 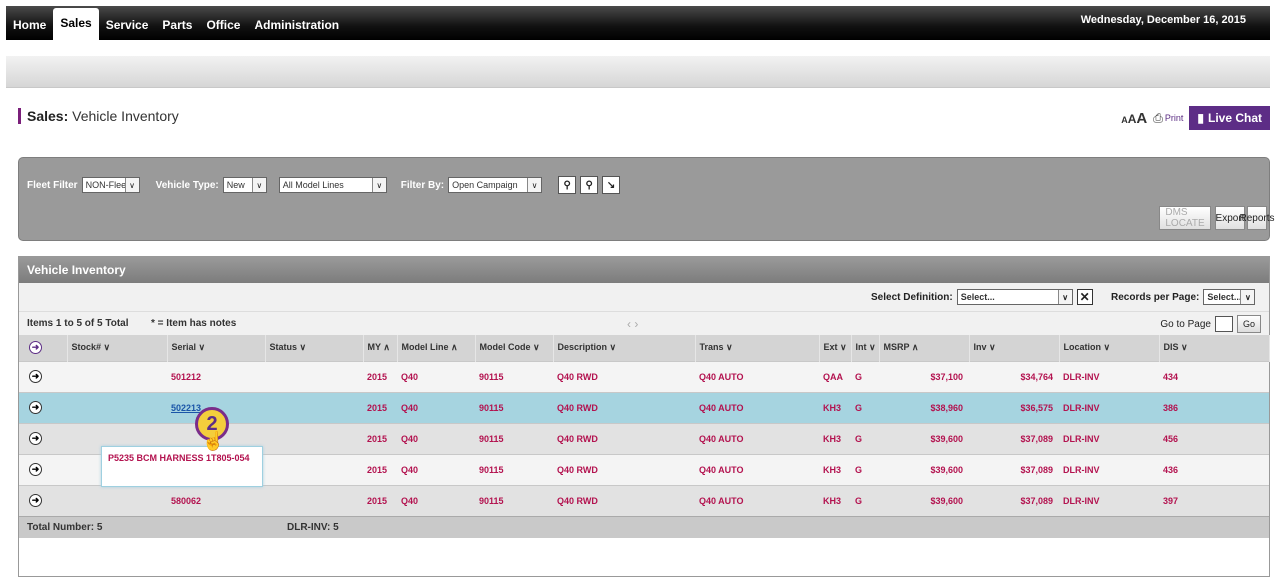 What do you see at coordinates (1234, 118) in the screenshot?
I see `live-chat-label: Live Chat` at bounding box center [1234, 118].